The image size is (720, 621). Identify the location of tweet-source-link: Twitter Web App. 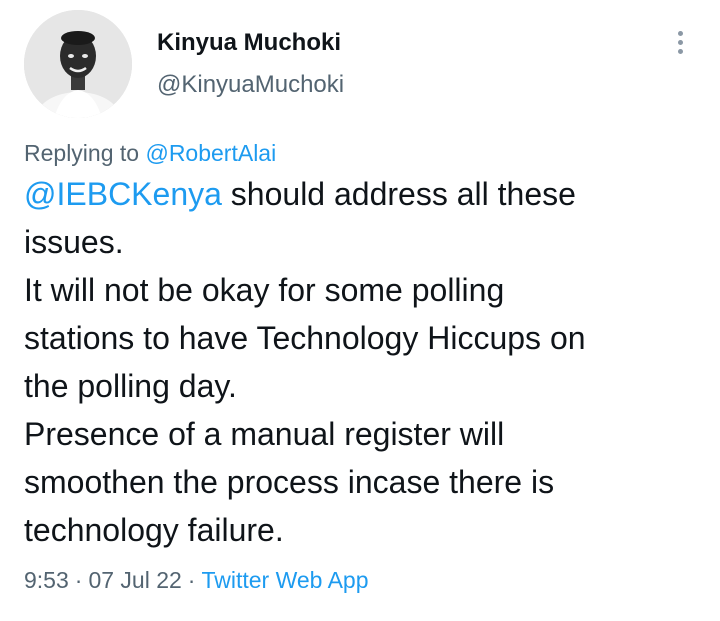
(284, 580).